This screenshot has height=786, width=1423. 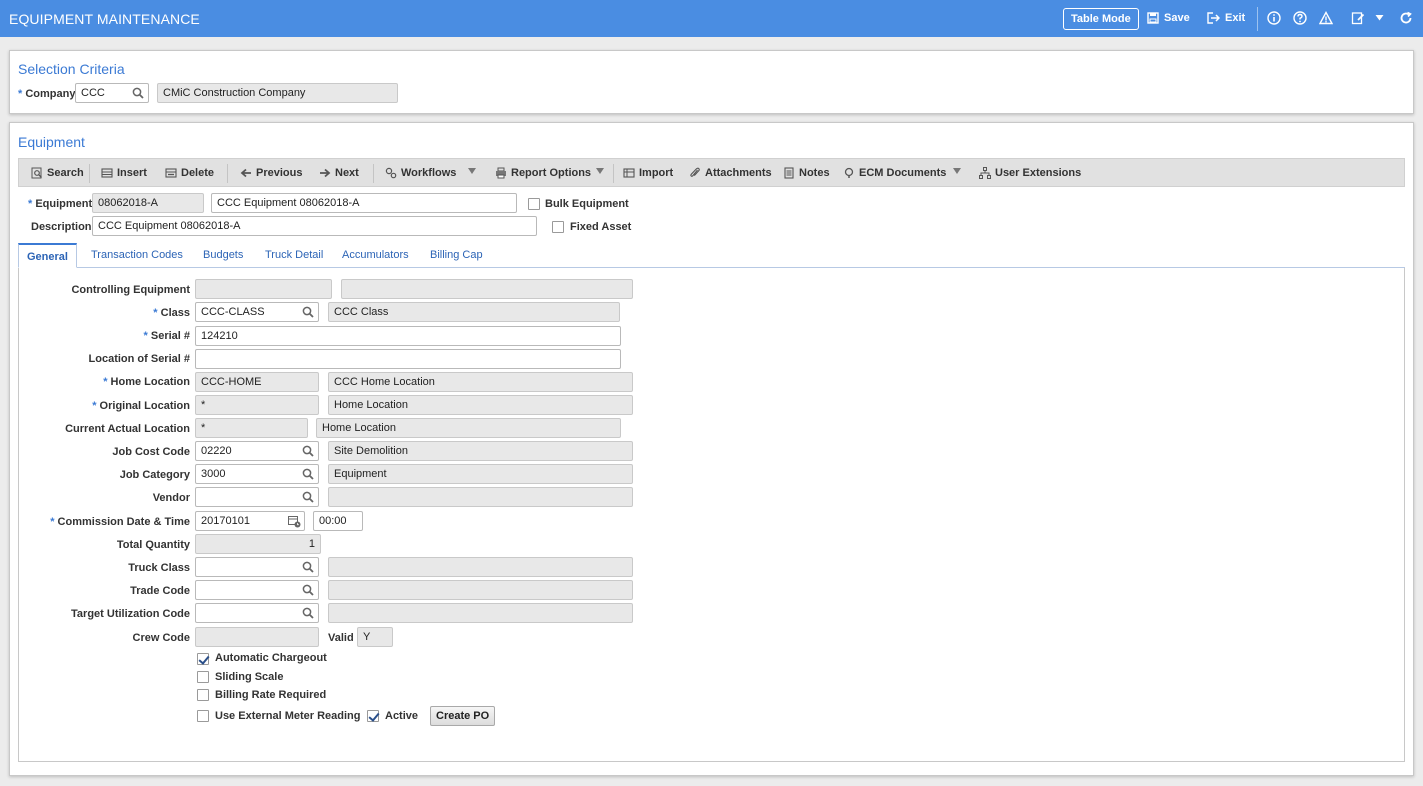 I want to click on location-of-serial-input, so click(x=408, y=359).